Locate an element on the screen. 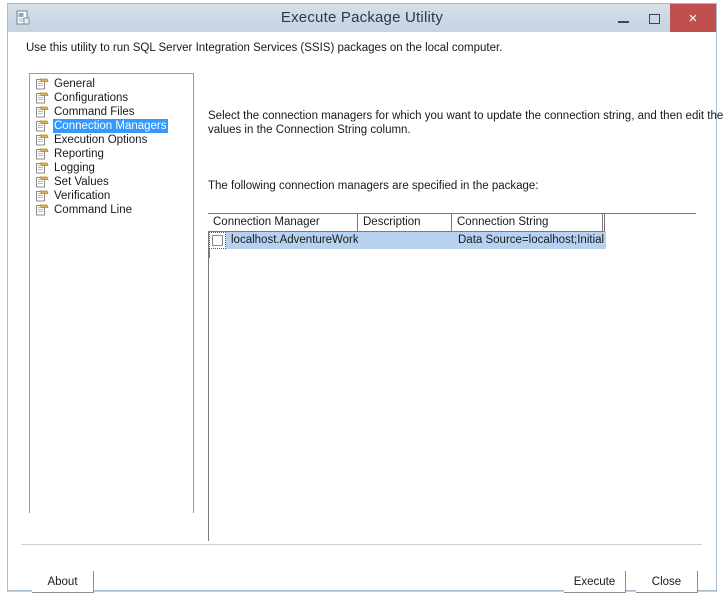 This screenshot has width=724, height=599. tree-item-general: General is located at coordinates (111, 84).